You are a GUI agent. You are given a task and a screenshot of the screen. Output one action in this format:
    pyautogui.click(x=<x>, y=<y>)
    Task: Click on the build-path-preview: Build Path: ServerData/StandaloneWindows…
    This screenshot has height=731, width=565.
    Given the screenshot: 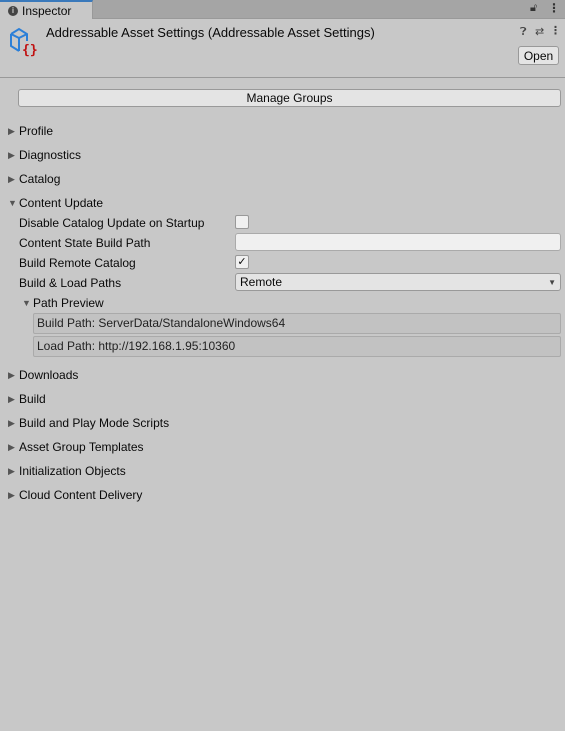 What is the action you would take?
    pyautogui.click(x=297, y=323)
    